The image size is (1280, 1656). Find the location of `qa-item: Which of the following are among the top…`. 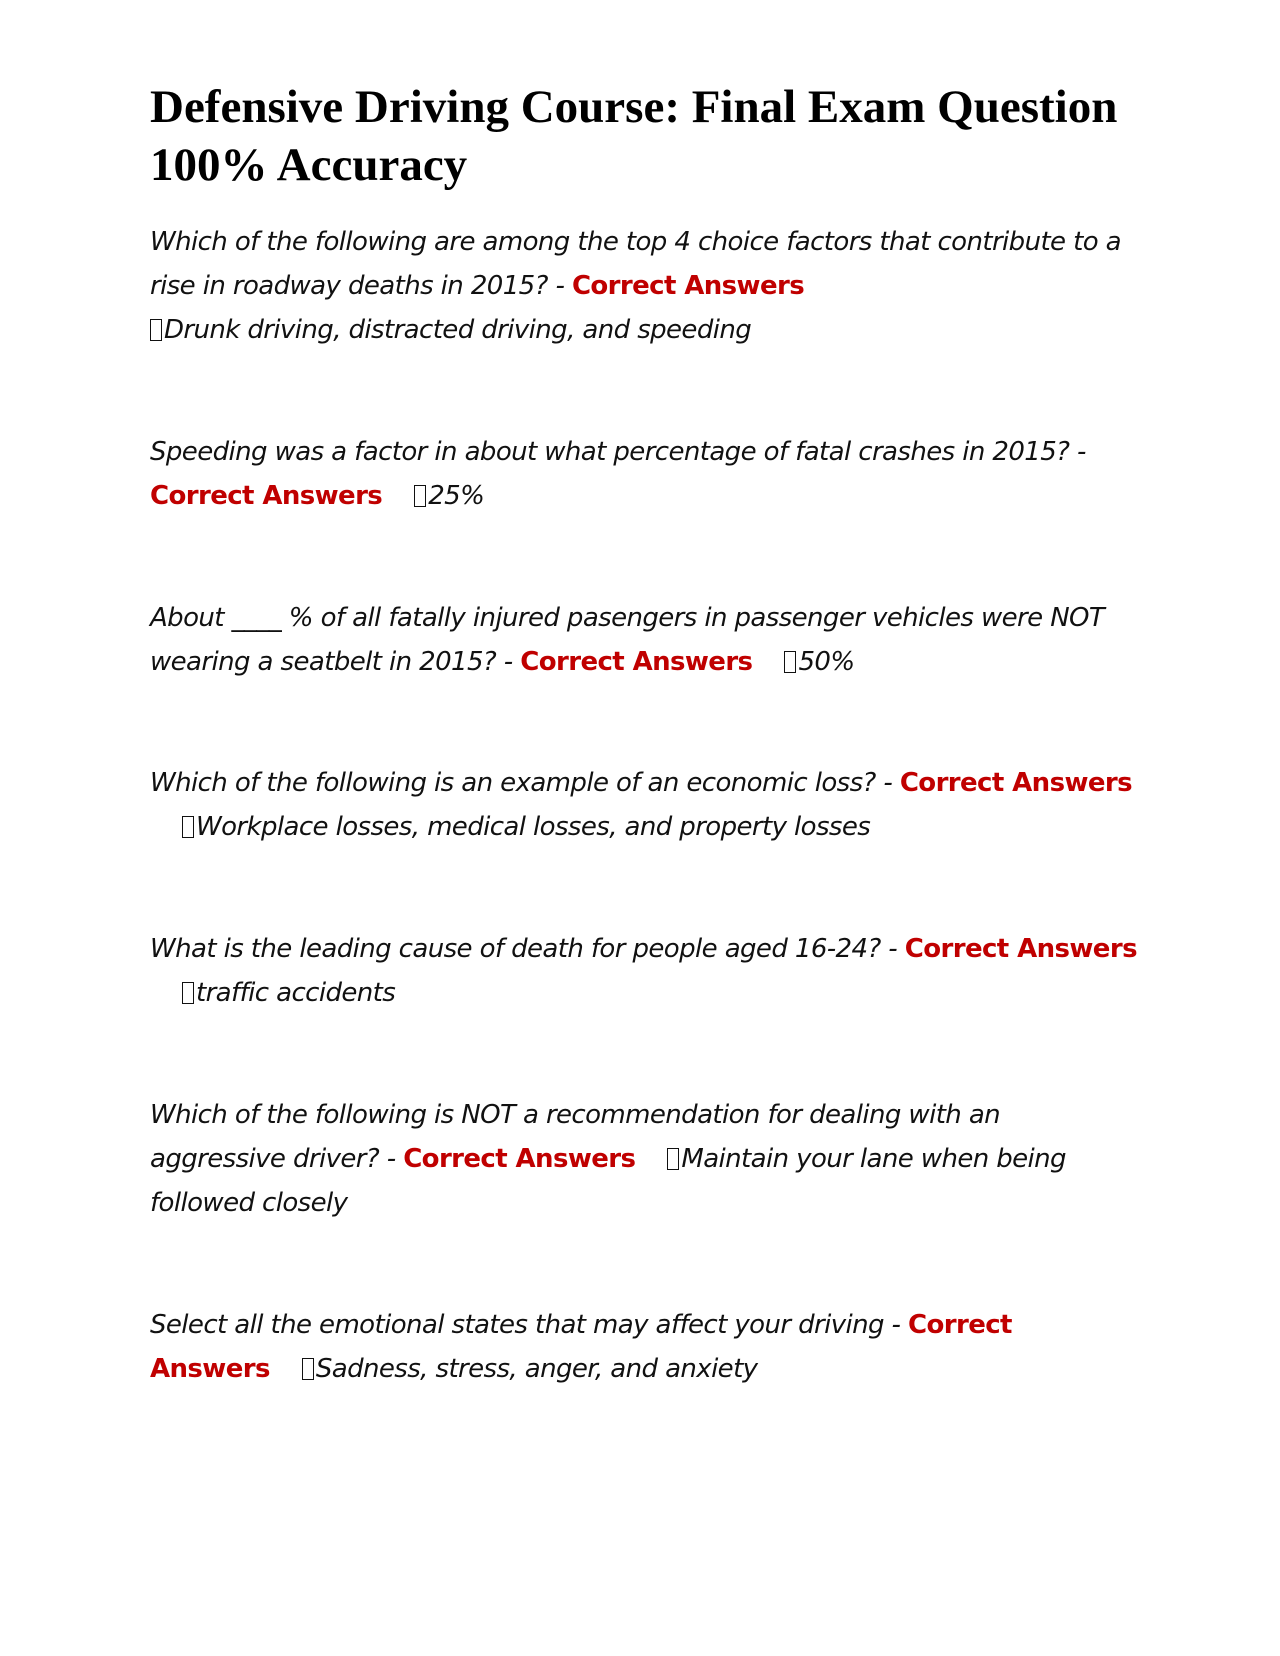

qa-item: Which of the following are among the top… is located at coordinates (645, 286).